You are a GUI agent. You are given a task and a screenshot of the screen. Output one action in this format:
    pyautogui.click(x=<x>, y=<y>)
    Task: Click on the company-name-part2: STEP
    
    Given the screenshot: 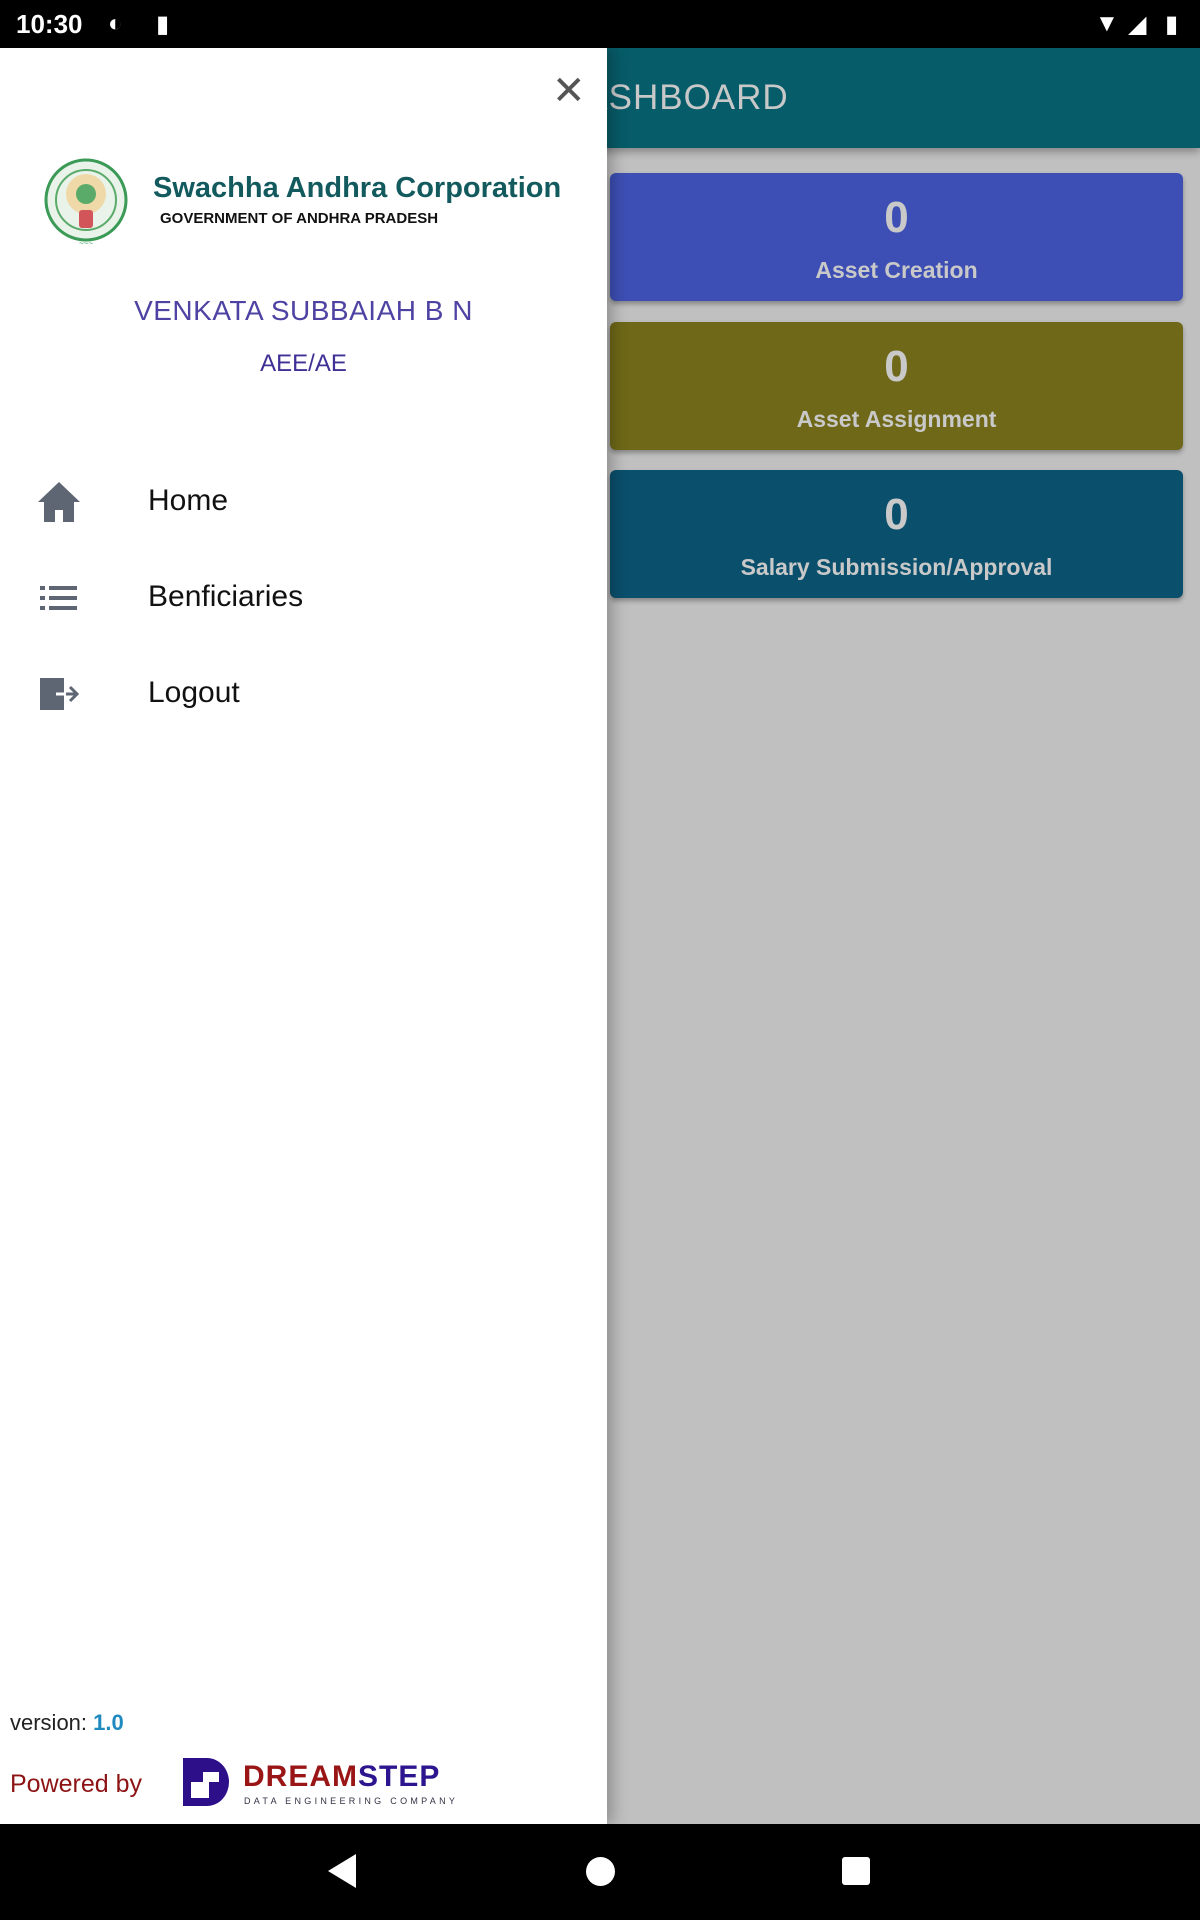 What is the action you would take?
    pyautogui.click(x=399, y=1776)
    